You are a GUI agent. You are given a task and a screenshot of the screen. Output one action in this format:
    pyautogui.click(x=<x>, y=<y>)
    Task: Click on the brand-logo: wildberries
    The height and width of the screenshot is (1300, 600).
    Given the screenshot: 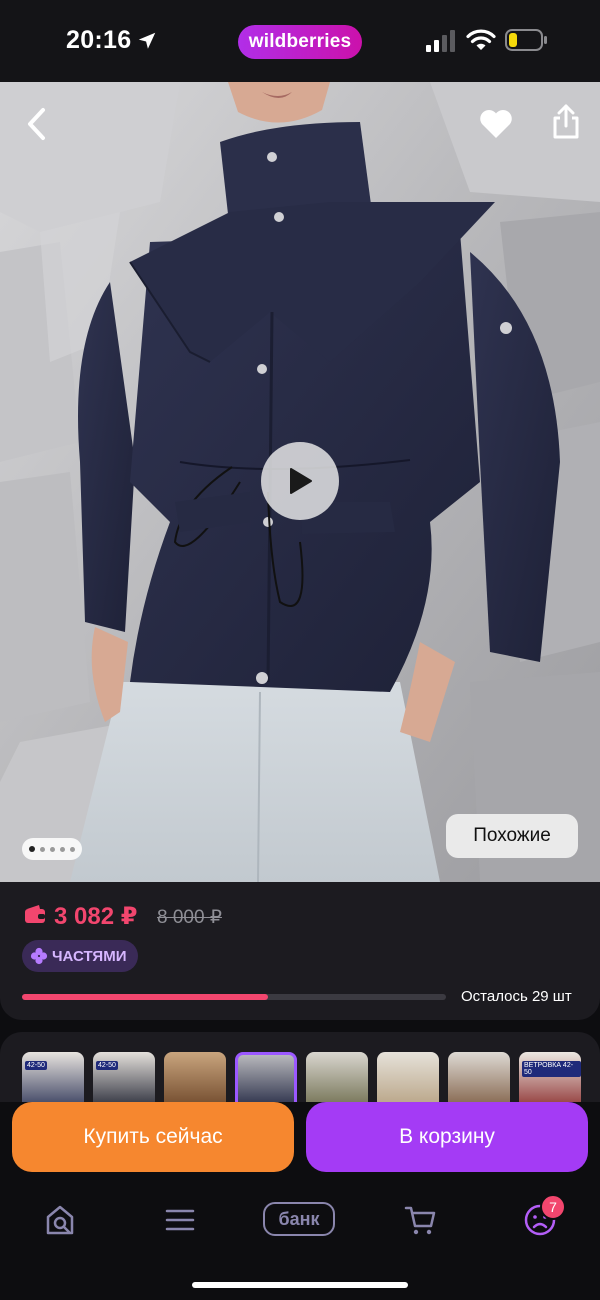 What is the action you would take?
    pyautogui.click(x=300, y=42)
    